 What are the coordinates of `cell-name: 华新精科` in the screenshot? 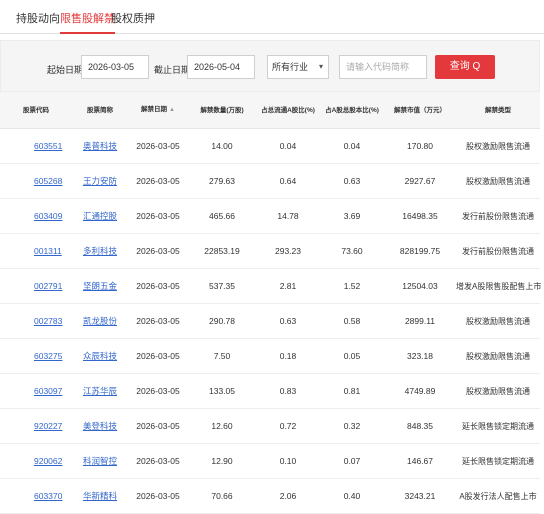 It's located at (100, 496).